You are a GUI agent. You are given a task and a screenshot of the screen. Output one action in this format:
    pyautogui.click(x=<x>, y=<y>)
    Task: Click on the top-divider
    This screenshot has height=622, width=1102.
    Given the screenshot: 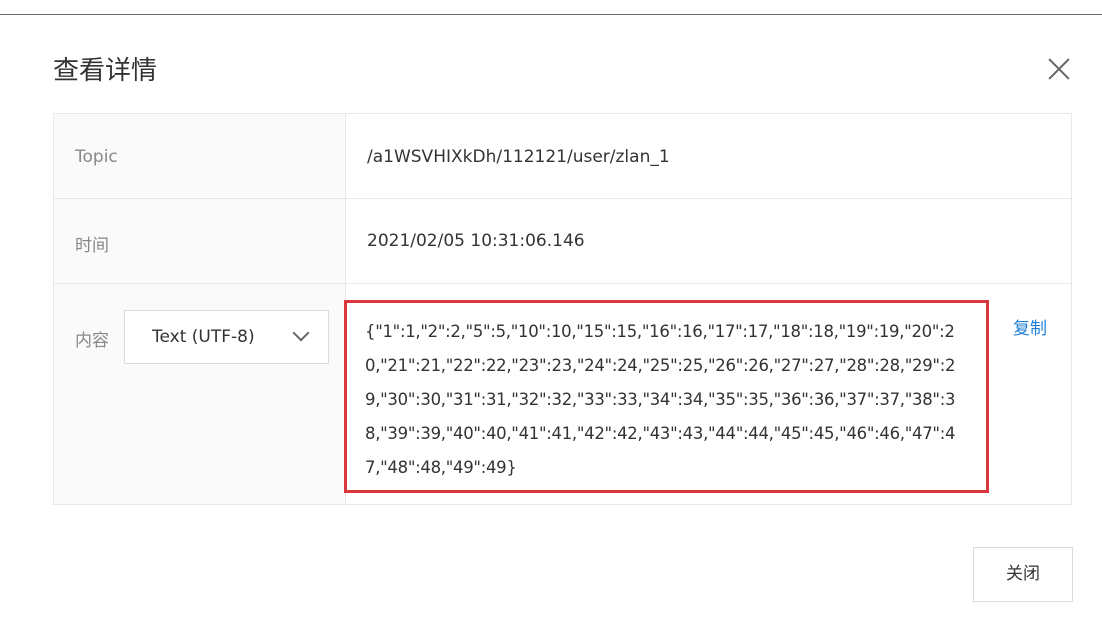 What is the action you would take?
    pyautogui.click(x=551, y=14)
    